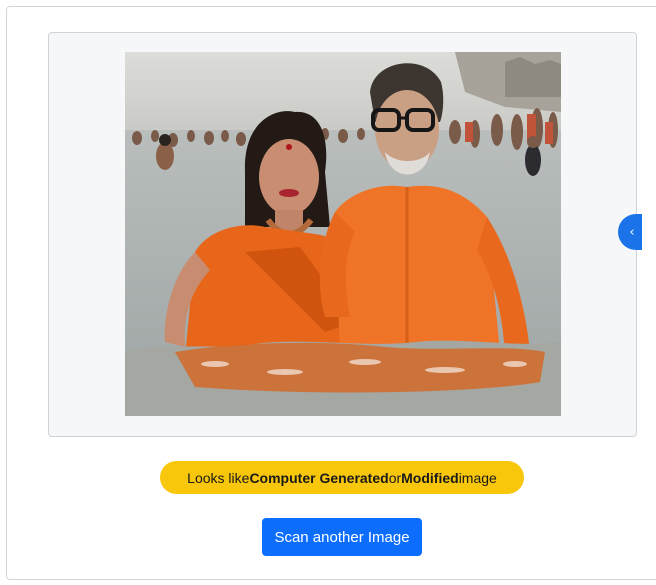 This screenshot has width=656, height=585. Describe the element at coordinates (319, 477) in the screenshot. I see `result-term-computer-generated: Computer Generated` at that location.